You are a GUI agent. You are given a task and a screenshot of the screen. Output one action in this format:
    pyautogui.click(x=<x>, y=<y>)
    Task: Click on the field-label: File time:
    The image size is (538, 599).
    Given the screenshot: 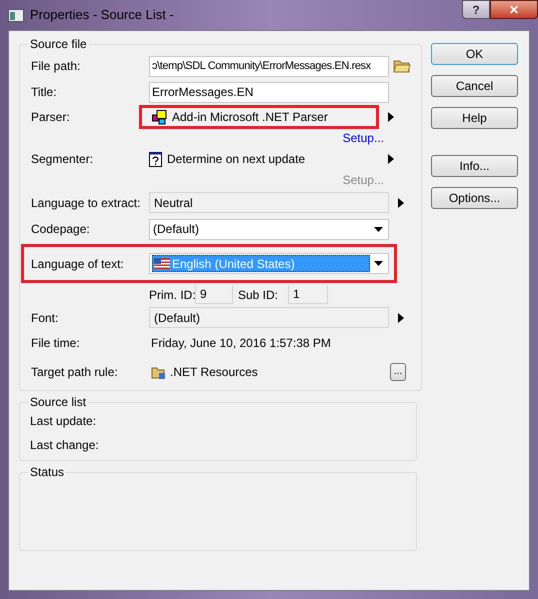 What is the action you would take?
    pyautogui.click(x=56, y=343)
    